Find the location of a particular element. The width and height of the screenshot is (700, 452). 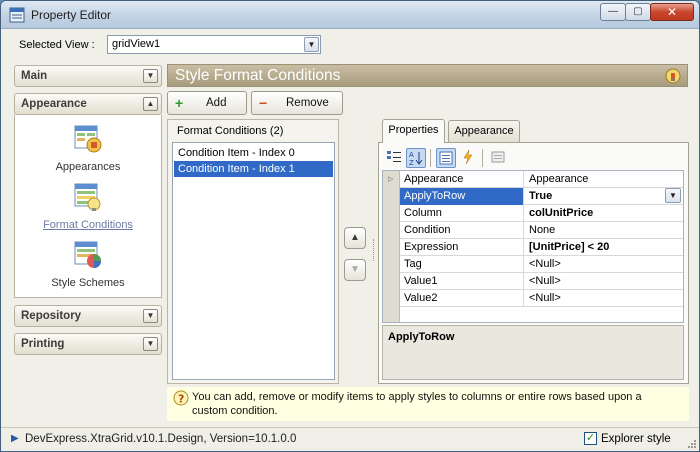

svg-text: A is located at coordinates (411, 155).